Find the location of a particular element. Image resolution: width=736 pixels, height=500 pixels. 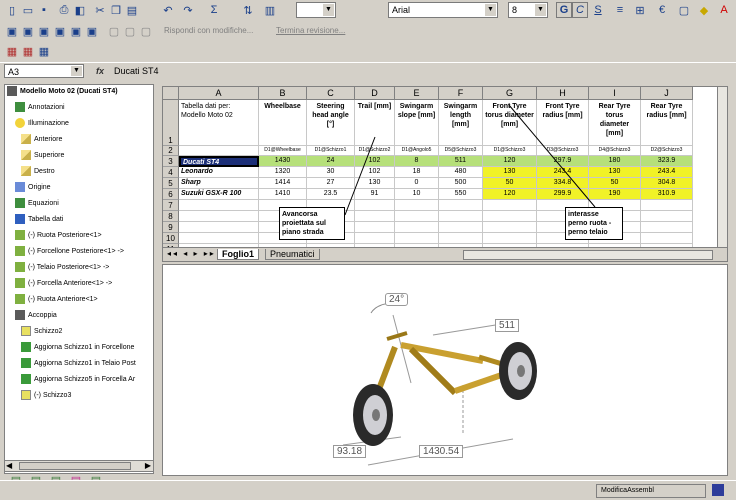

column-header: E is located at coordinates (417, 93).